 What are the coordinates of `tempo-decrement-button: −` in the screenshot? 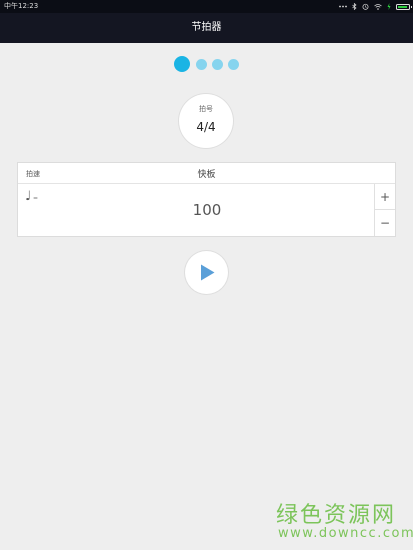 It's located at (385, 223).